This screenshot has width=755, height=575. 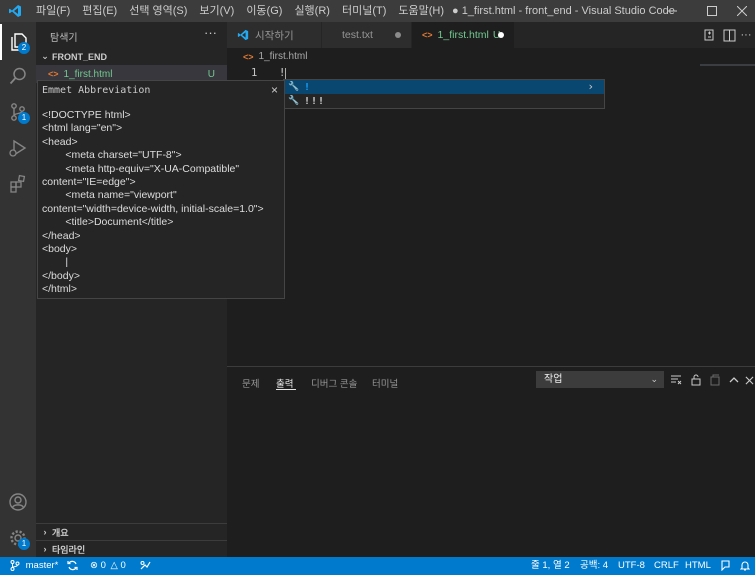 I want to click on breadcrumb-file: 1_first.html, so click(x=283, y=56).